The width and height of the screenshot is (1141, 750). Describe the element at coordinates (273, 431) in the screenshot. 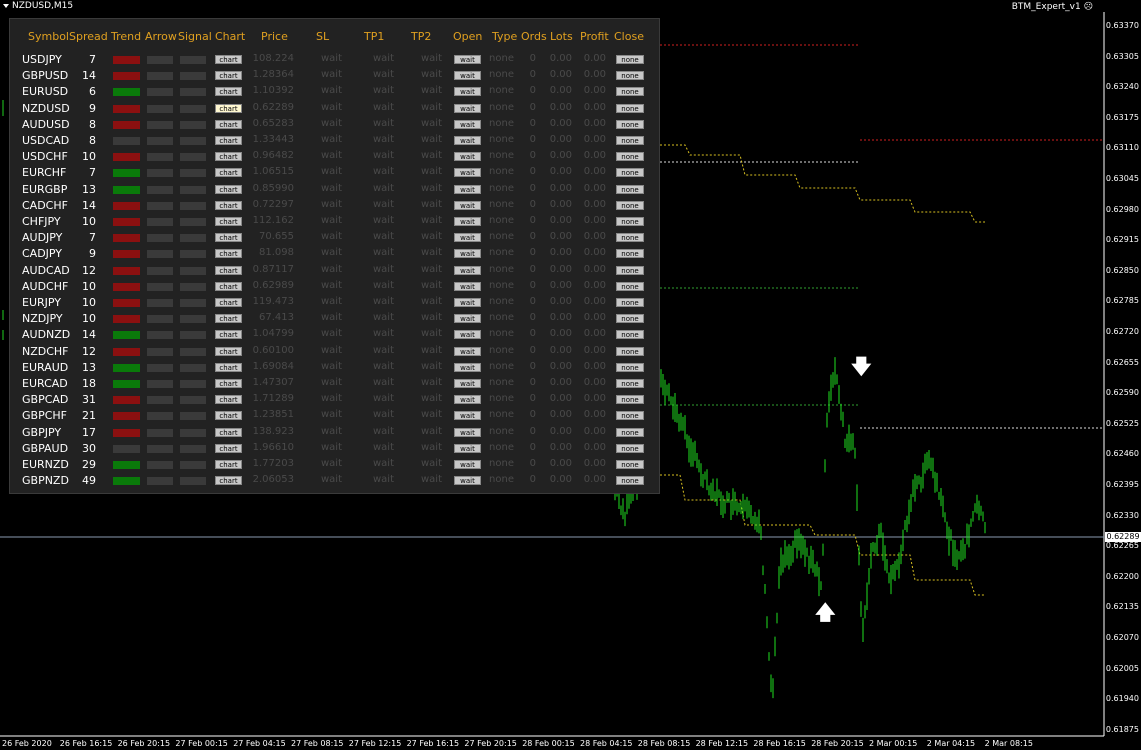

I see `price-value: 138.923` at that location.